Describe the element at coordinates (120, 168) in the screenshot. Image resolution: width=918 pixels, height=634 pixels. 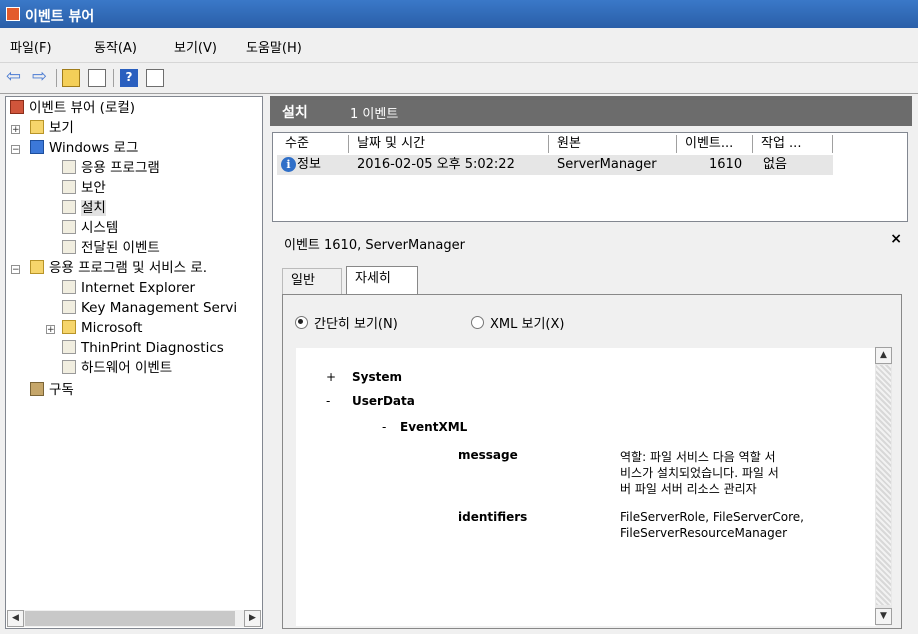
I see `tree-item-label: 응용 프로그램` at that location.